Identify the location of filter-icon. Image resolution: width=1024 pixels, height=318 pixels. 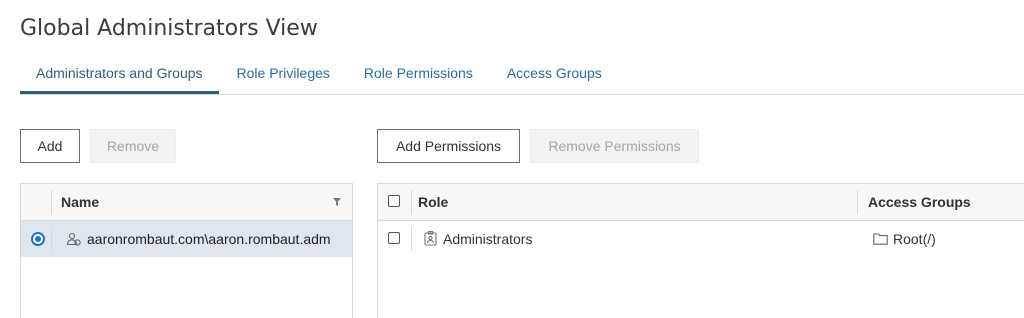
(337, 202).